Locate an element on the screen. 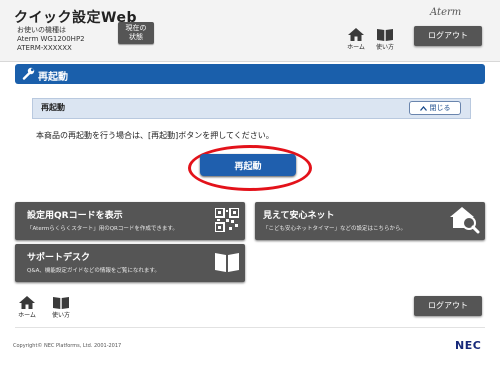 This screenshot has height=371, width=500. device-info: お使いの機種は Aterm WG1200HP2 ATERM-XXXXXX is located at coordinates (51, 39).